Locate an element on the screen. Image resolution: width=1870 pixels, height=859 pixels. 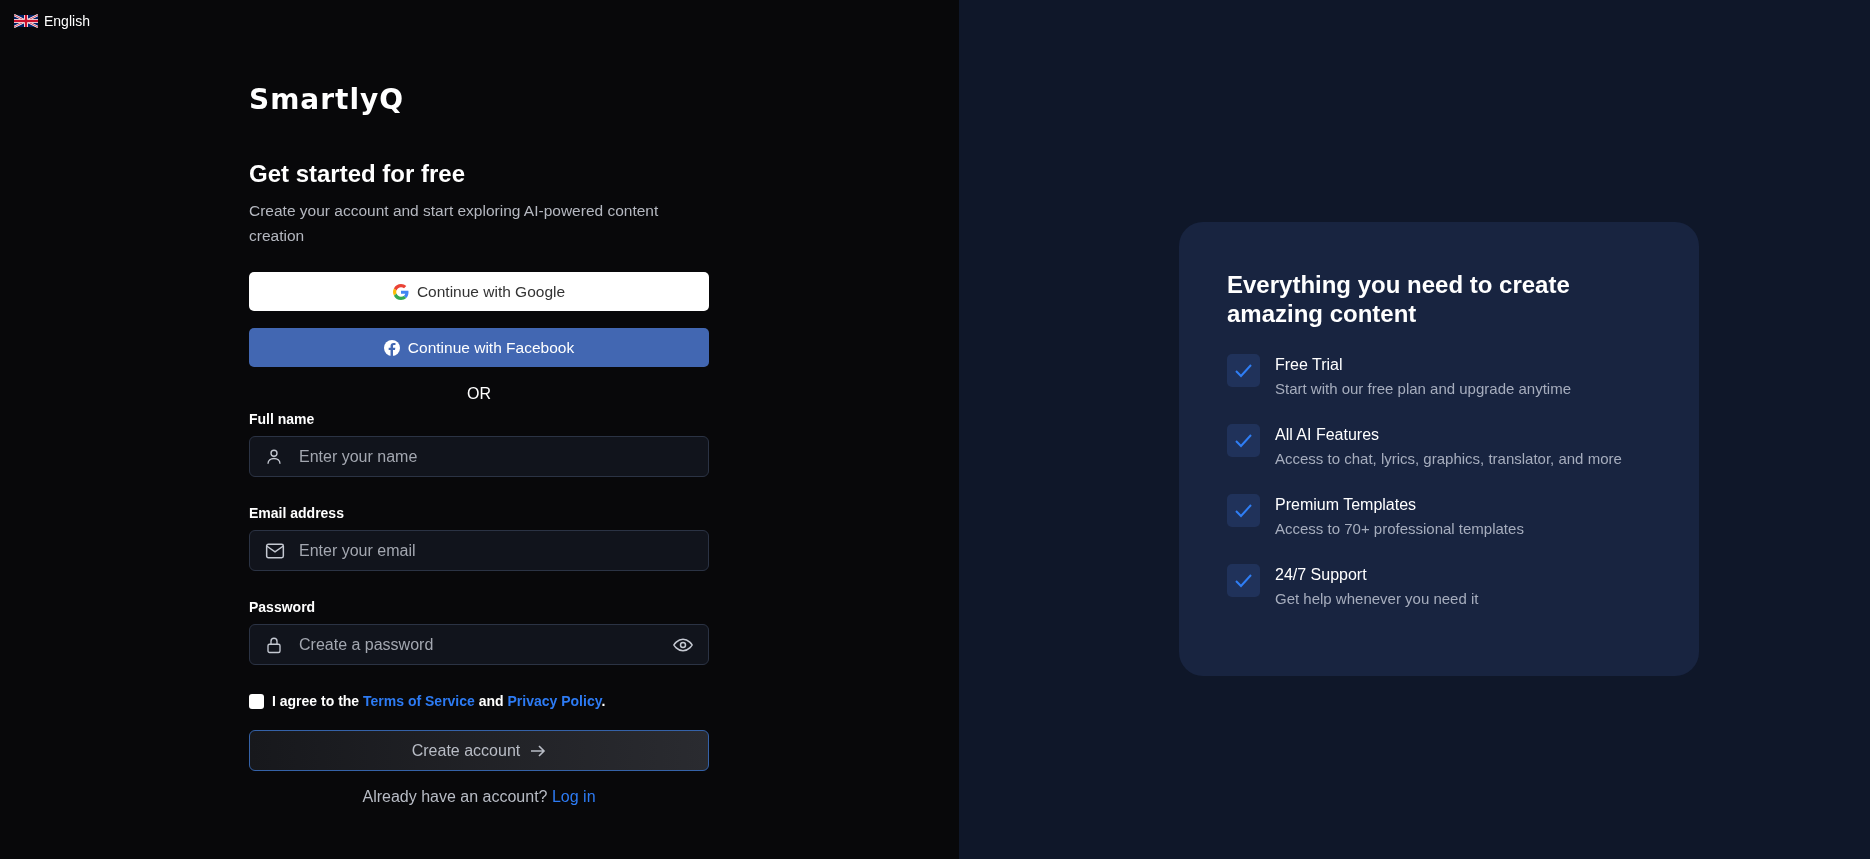
feature-title: Premium Templates is located at coordinates (1346, 505).